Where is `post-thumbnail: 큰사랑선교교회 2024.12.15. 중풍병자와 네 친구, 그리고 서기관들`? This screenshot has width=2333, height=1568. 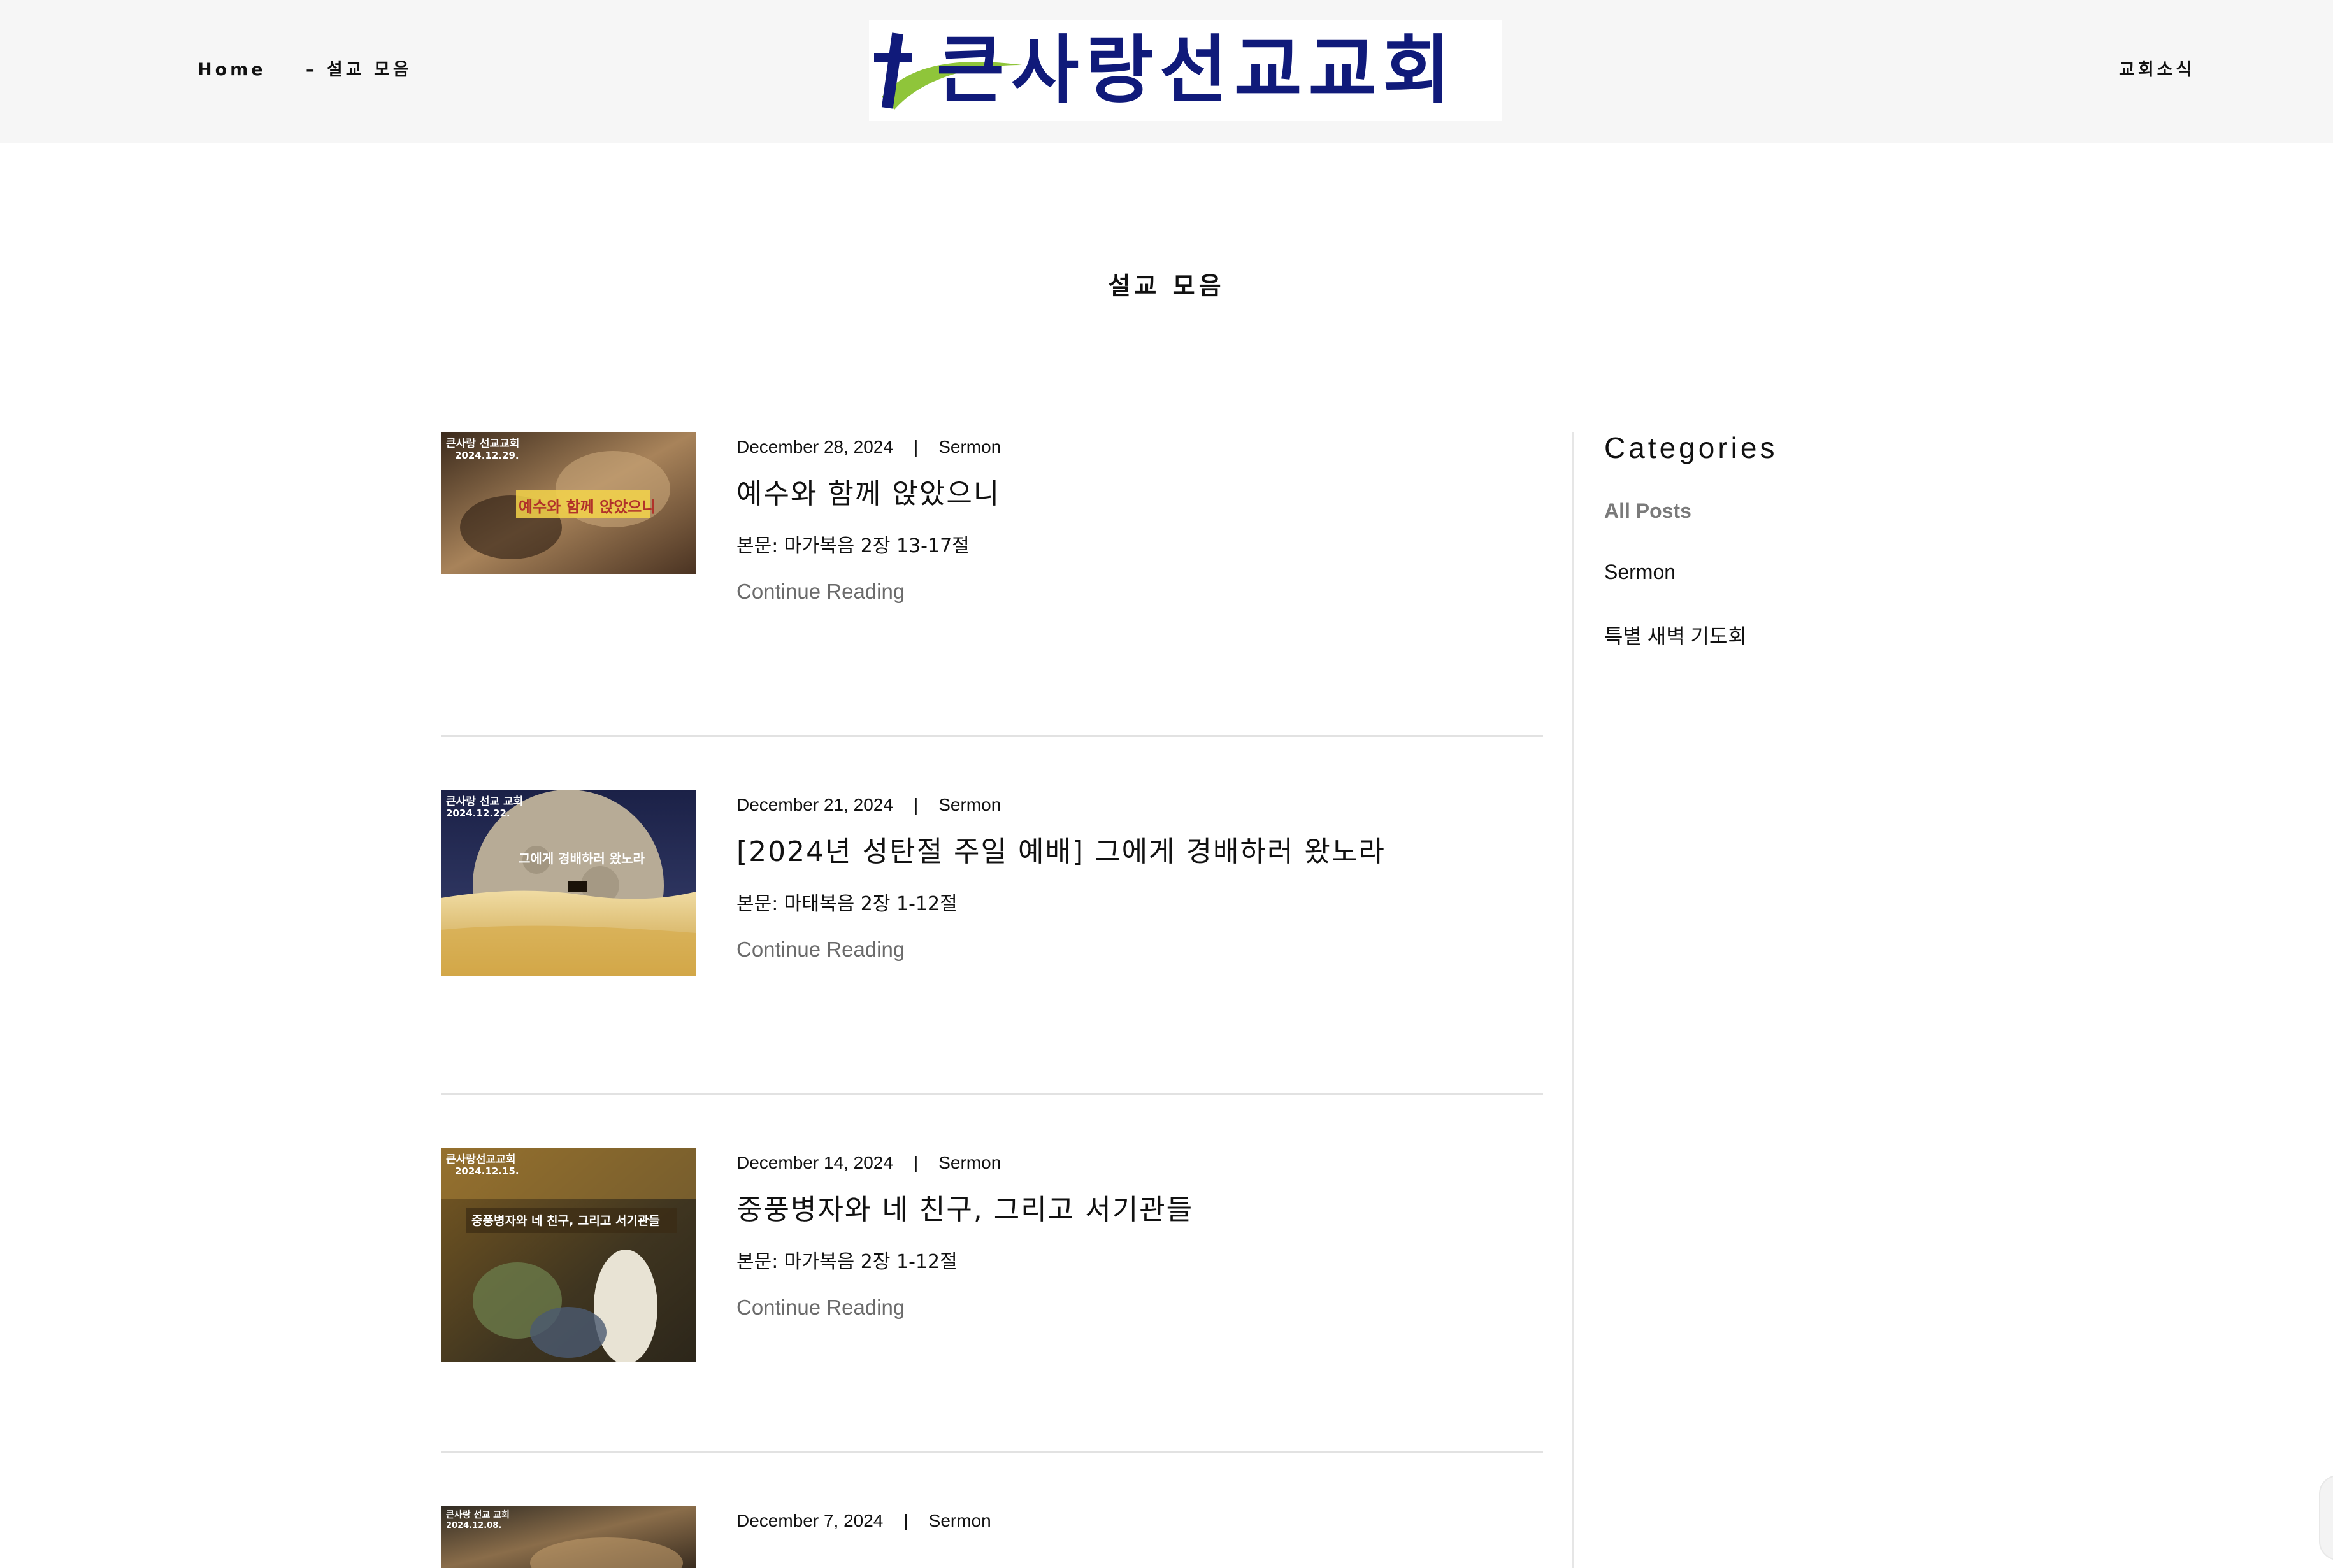
post-thumbnail: 큰사랑선교교회 2024.12.15. 중풍병자와 네 친구, 그리고 서기관들 is located at coordinates (568, 1255).